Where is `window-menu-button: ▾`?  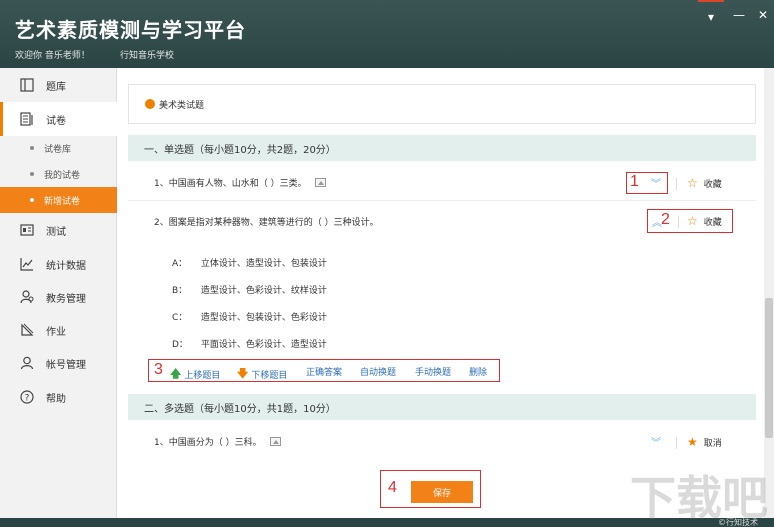
window-menu-button: ▾ is located at coordinates (711, 15).